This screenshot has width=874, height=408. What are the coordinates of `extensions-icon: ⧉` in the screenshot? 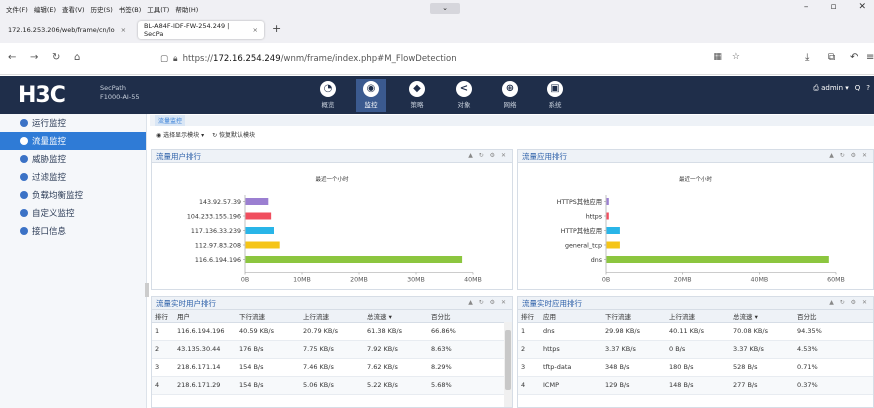 It's located at (831, 57).